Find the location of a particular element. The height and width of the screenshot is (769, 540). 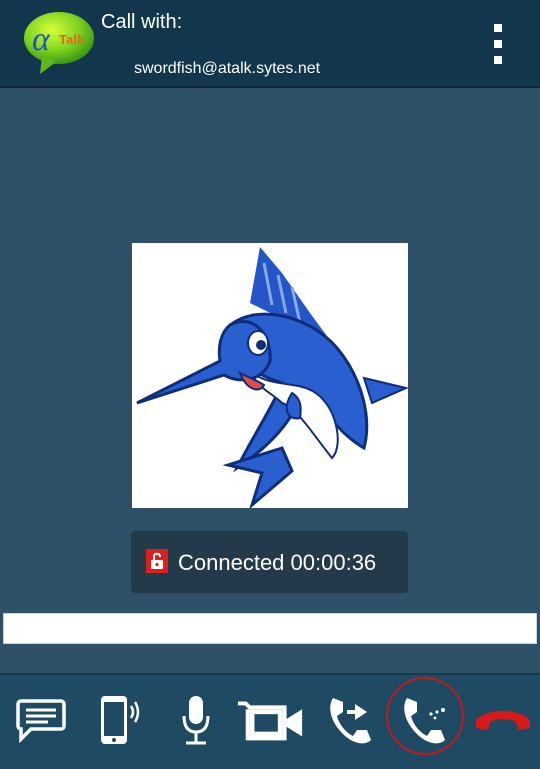

call-toolbar is located at coordinates (270, 721).